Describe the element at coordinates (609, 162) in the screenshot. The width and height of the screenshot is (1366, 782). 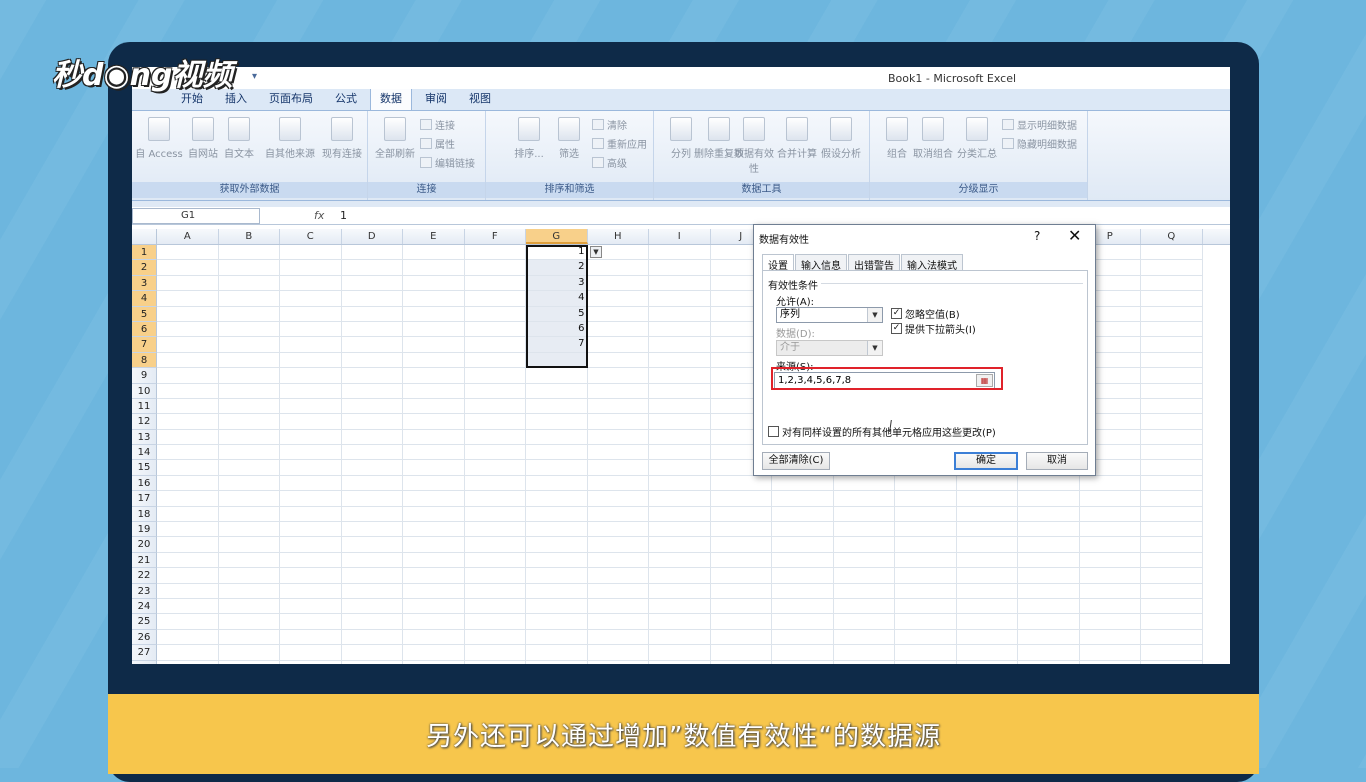
I see `advanced-filter-button: 高级` at that location.